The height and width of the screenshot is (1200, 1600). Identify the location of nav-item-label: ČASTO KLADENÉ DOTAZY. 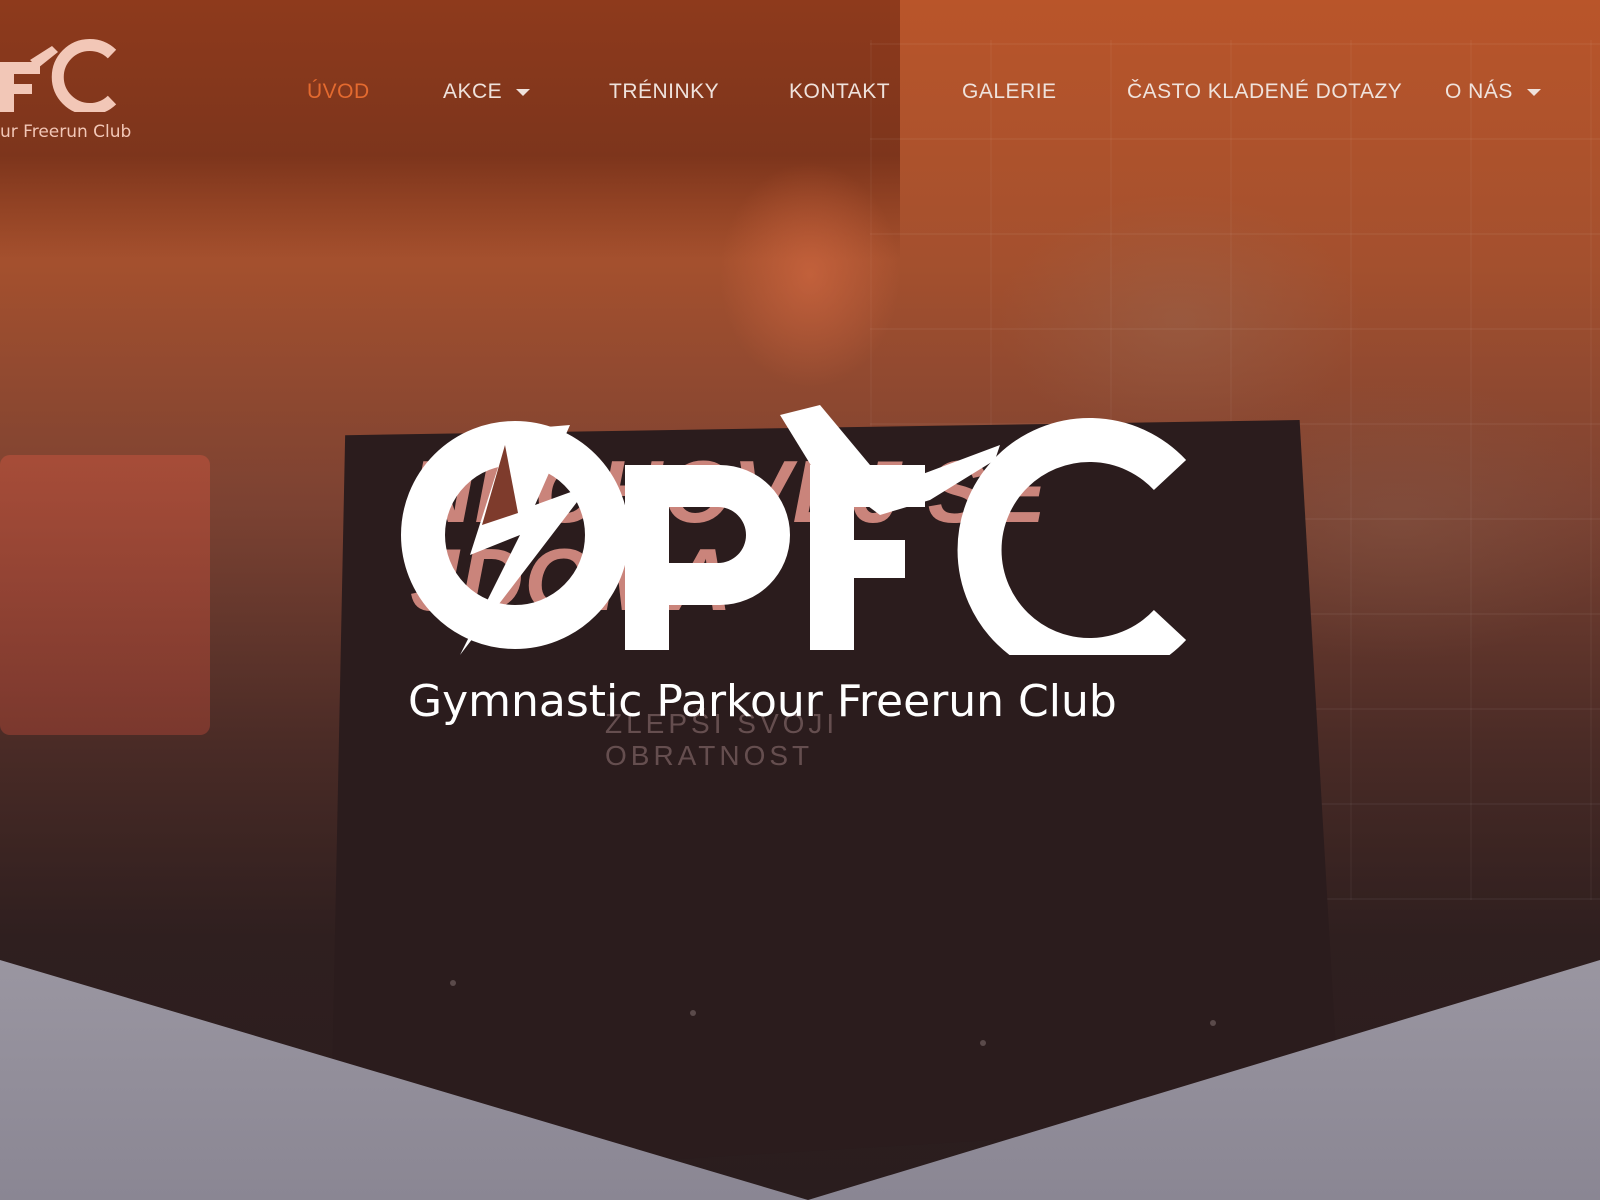
(1265, 91).